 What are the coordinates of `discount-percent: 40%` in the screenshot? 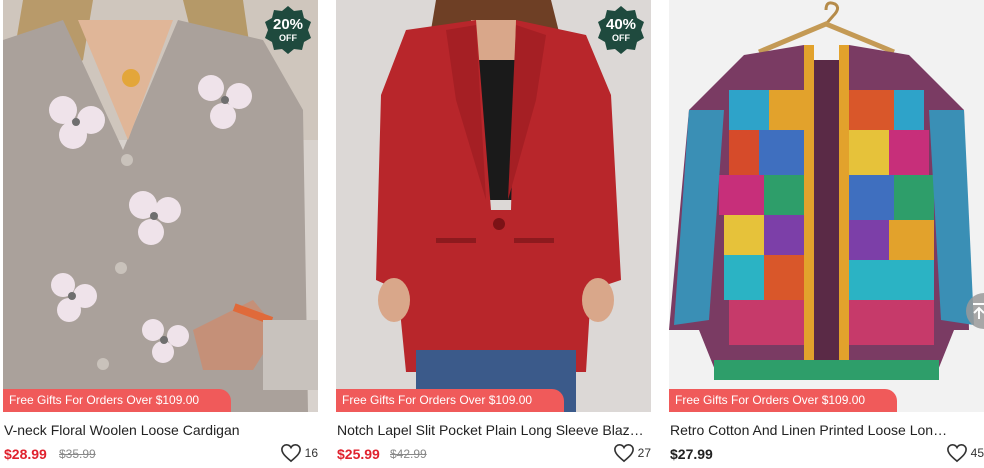 It's located at (621, 24).